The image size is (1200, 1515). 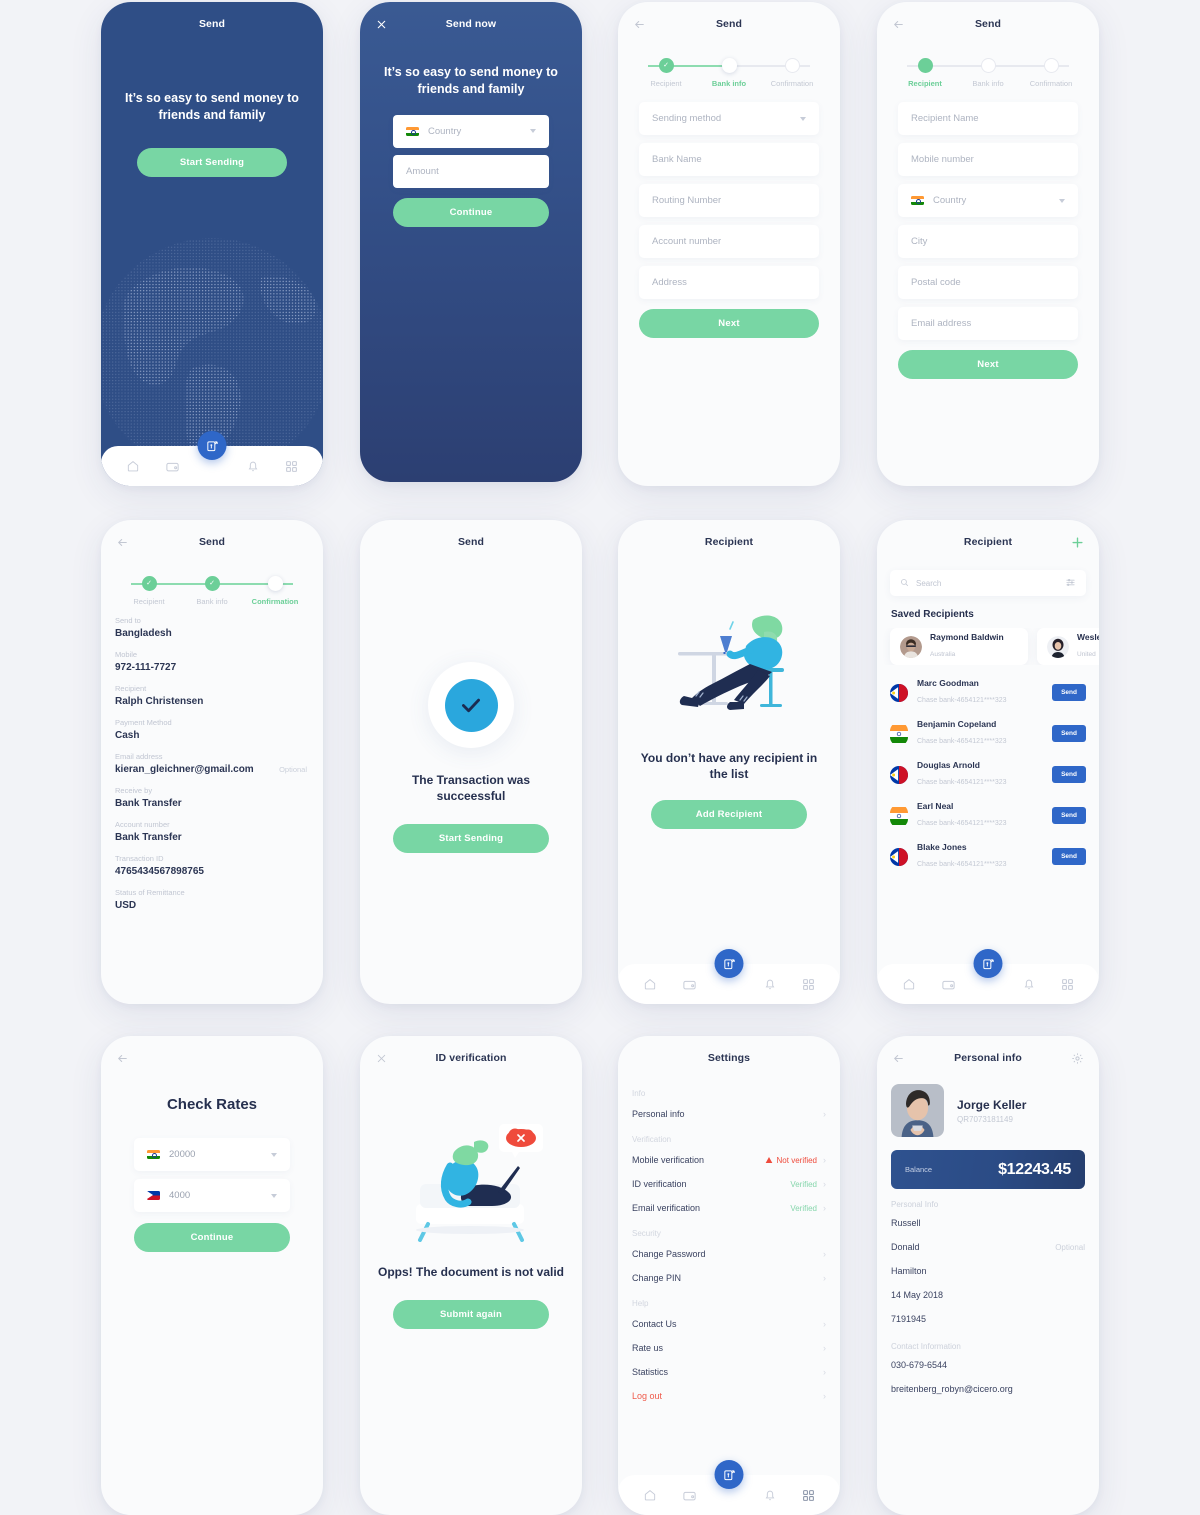 What do you see at coordinates (1051, 65) in the screenshot?
I see `step-dot-todo` at bounding box center [1051, 65].